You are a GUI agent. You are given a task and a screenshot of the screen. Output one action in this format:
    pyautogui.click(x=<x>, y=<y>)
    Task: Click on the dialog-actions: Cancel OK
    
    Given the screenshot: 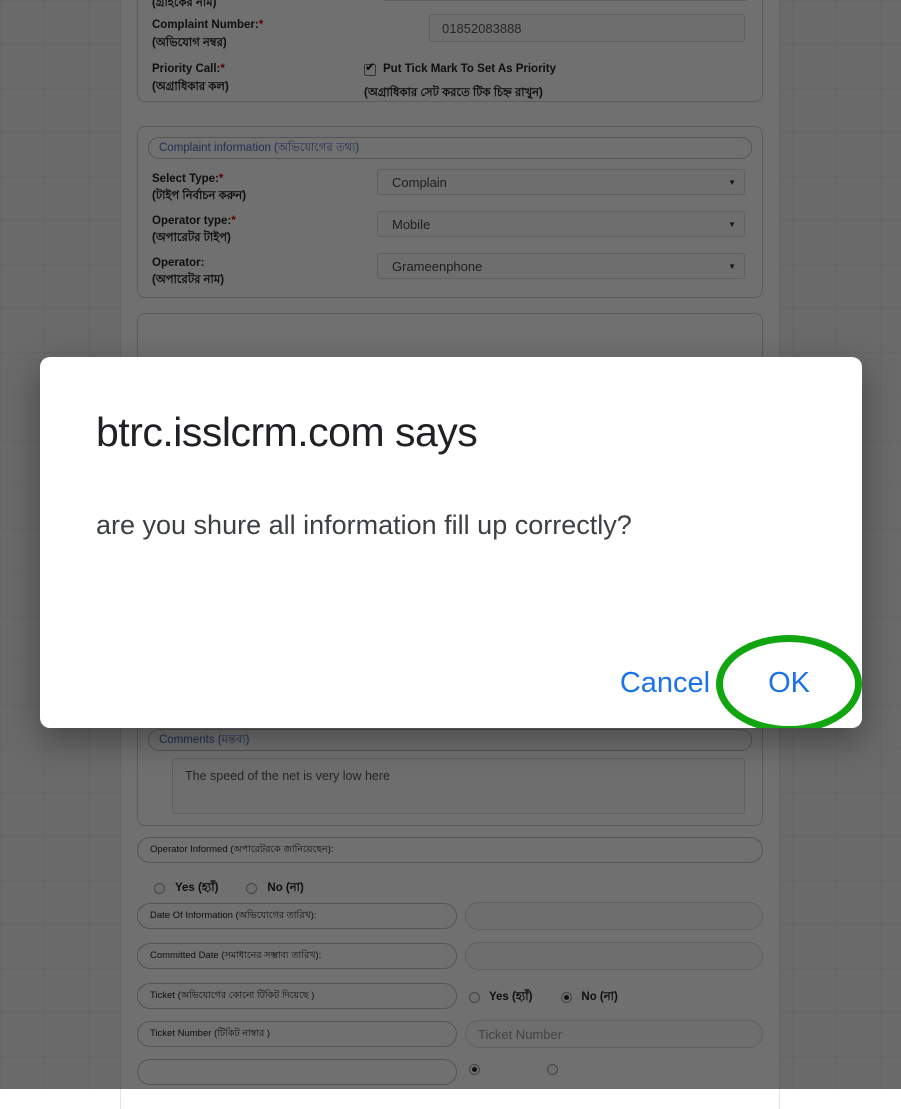 What is the action you would take?
    pyautogui.click(x=715, y=683)
    